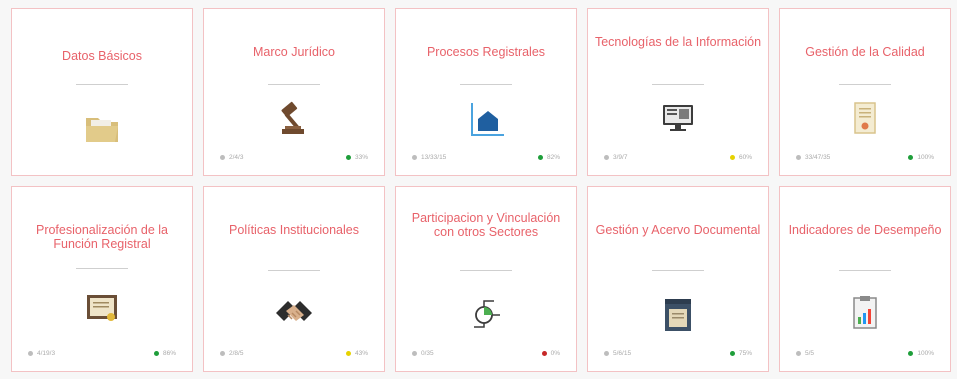 Image resolution: width=957 pixels, height=379 pixels. Describe the element at coordinates (102, 309) in the screenshot. I see `diploma-icon` at that location.